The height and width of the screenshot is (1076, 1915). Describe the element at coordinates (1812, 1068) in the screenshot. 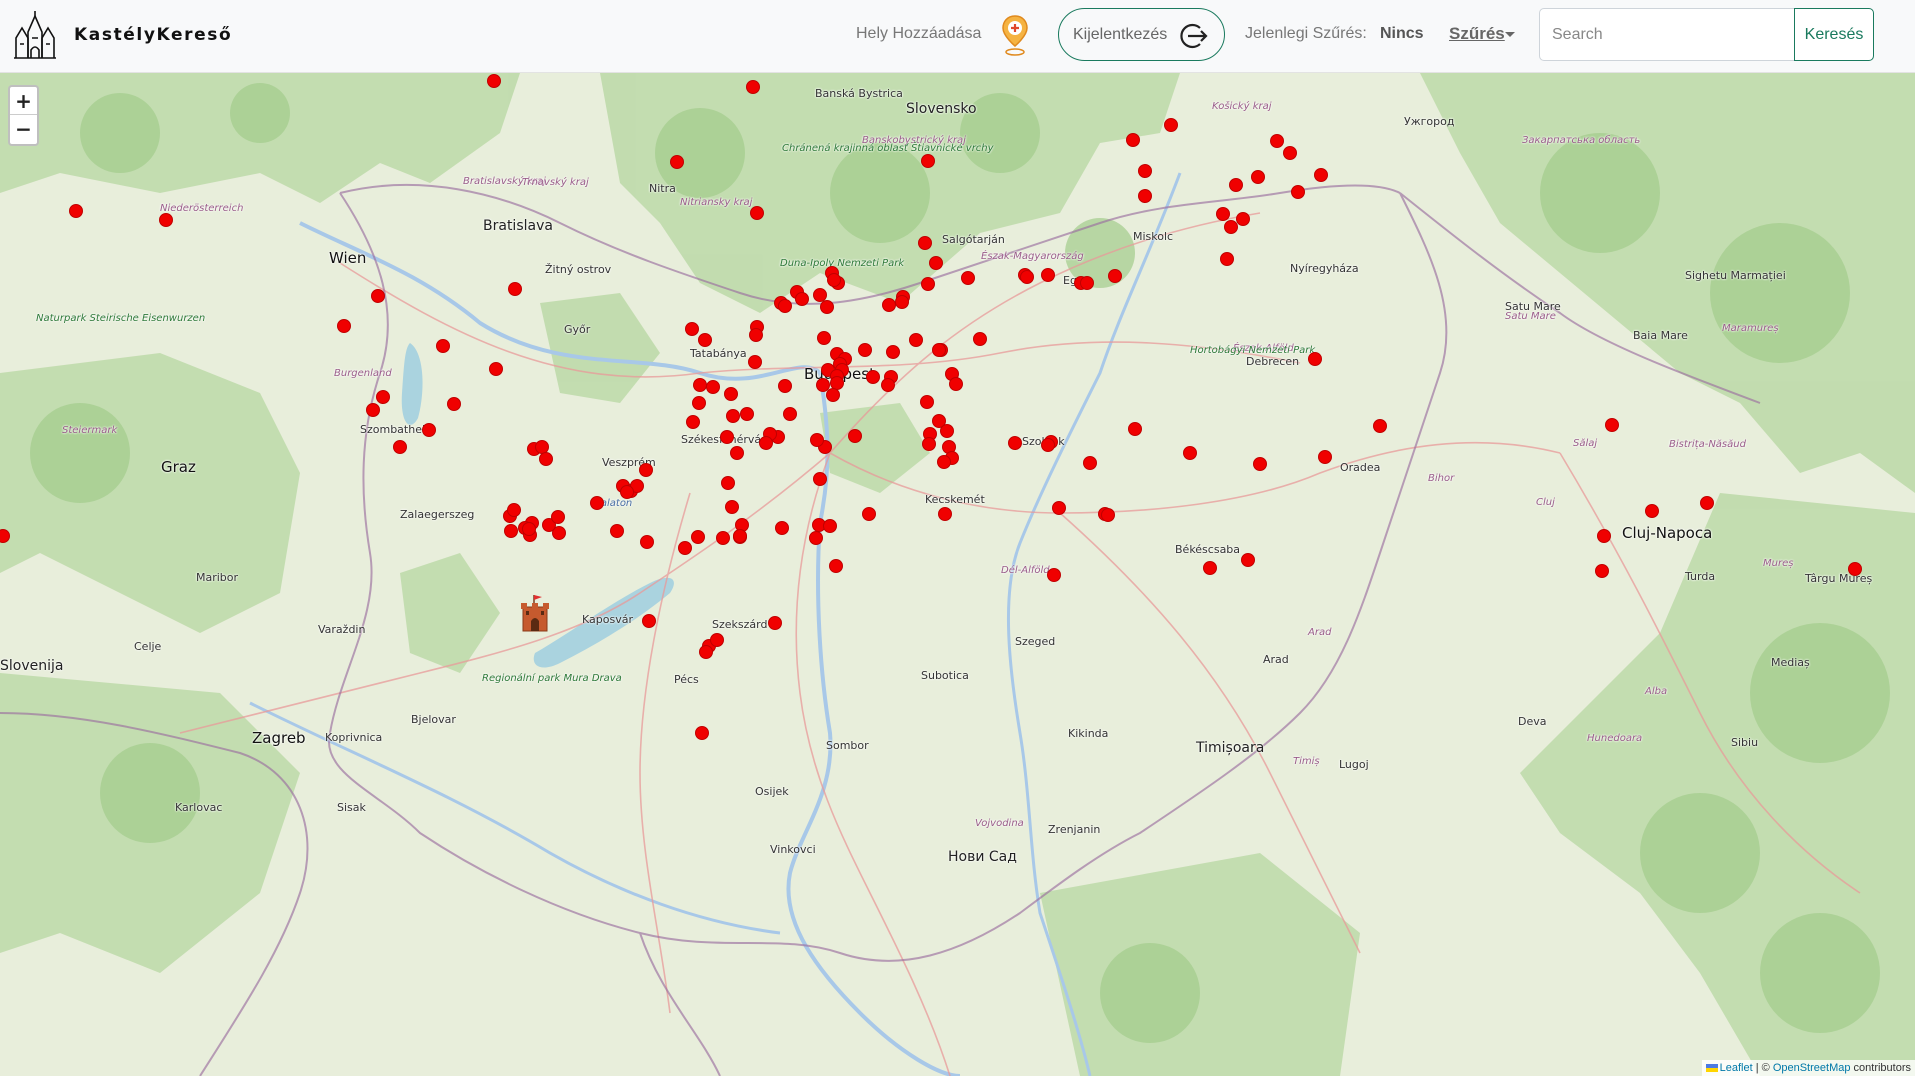

I see `osm-link: OpenStreetMap` at that location.